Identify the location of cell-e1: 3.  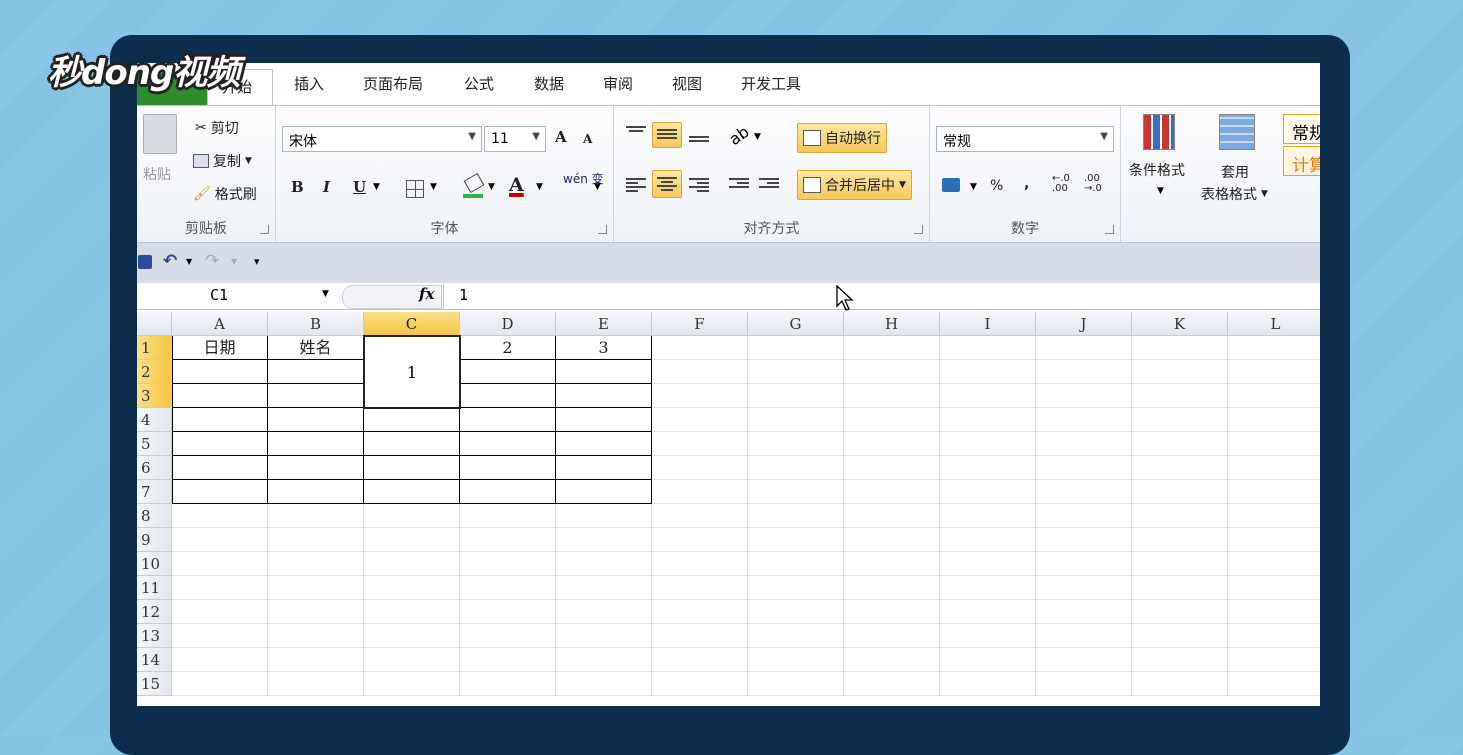
(604, 348).